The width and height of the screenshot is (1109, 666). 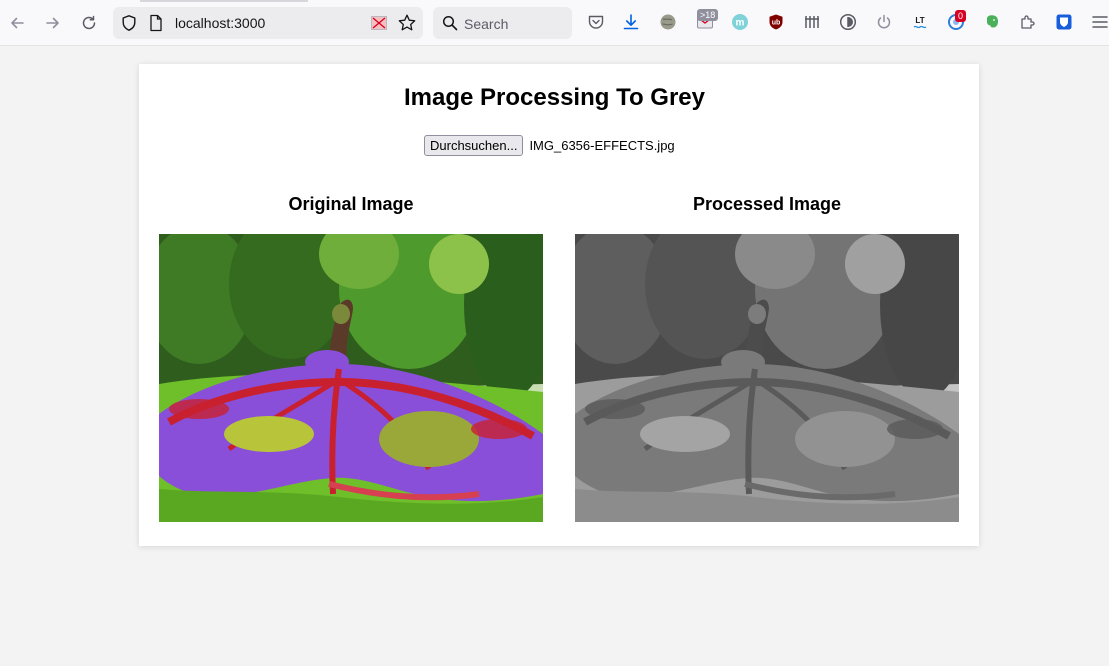 I want to click on menu-button, so click(x=1099, y=22).